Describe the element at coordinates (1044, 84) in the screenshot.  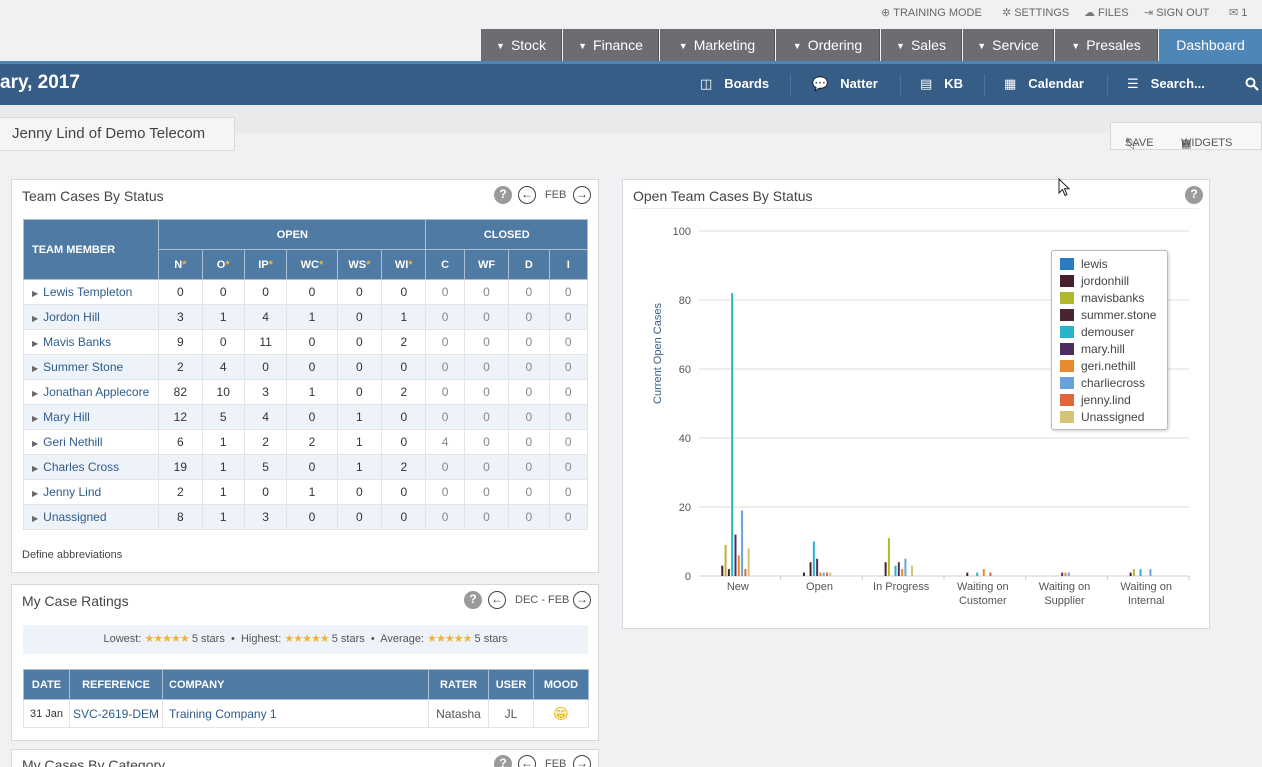
I see `calendar-button: ▦ Calendar` at that location.